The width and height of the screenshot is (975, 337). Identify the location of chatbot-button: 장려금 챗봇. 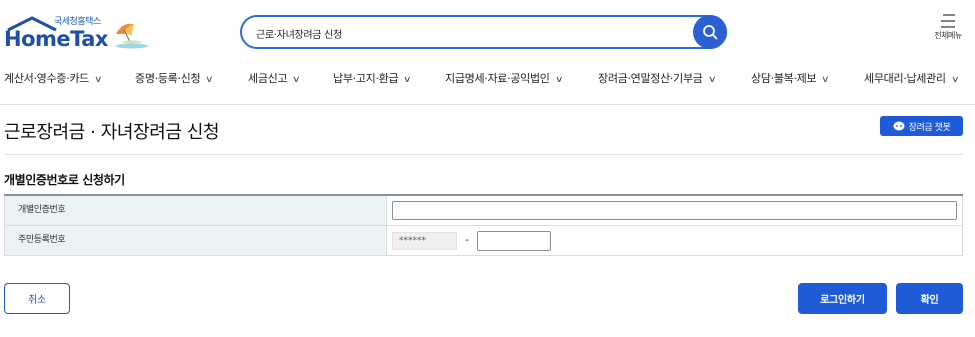
(921, 126).